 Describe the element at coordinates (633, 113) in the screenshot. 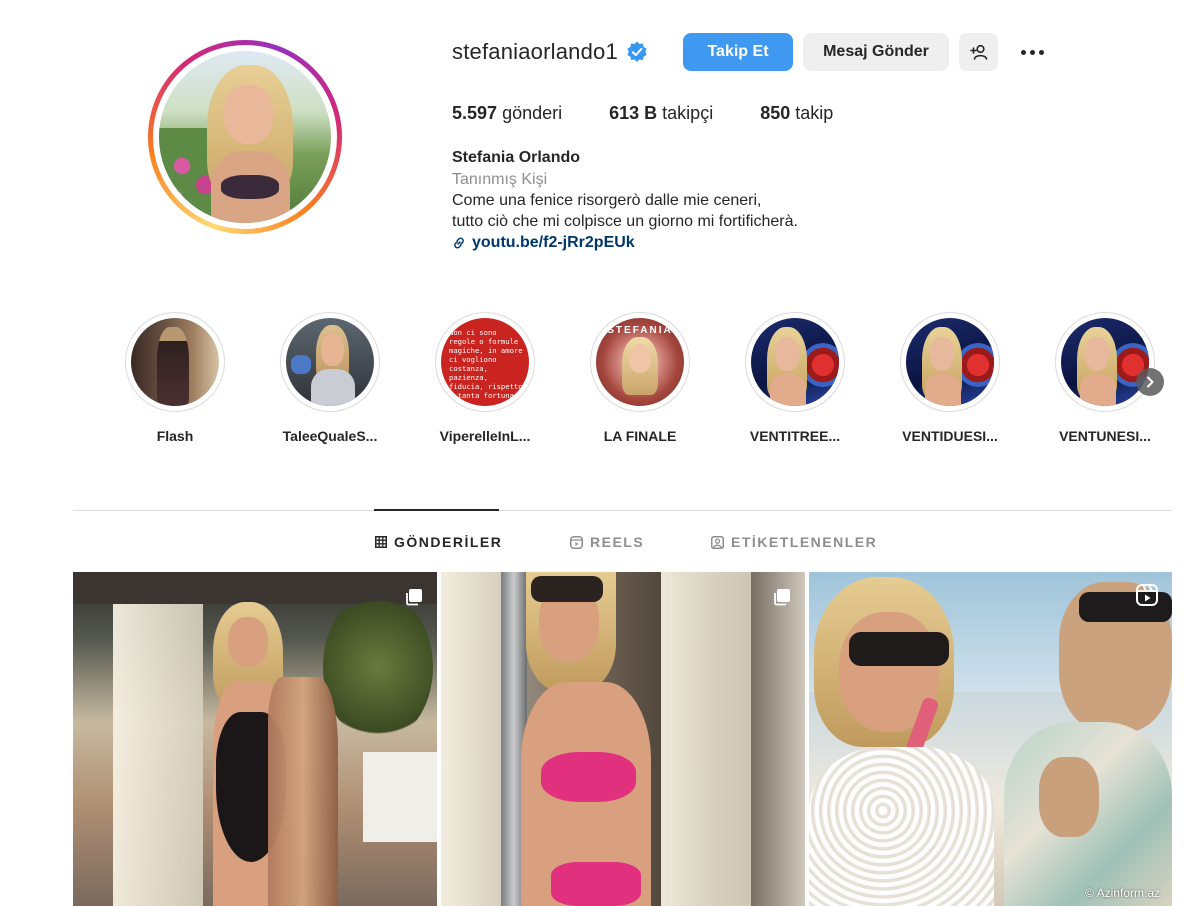

I see `followers-count-value: 613 B` at that location.